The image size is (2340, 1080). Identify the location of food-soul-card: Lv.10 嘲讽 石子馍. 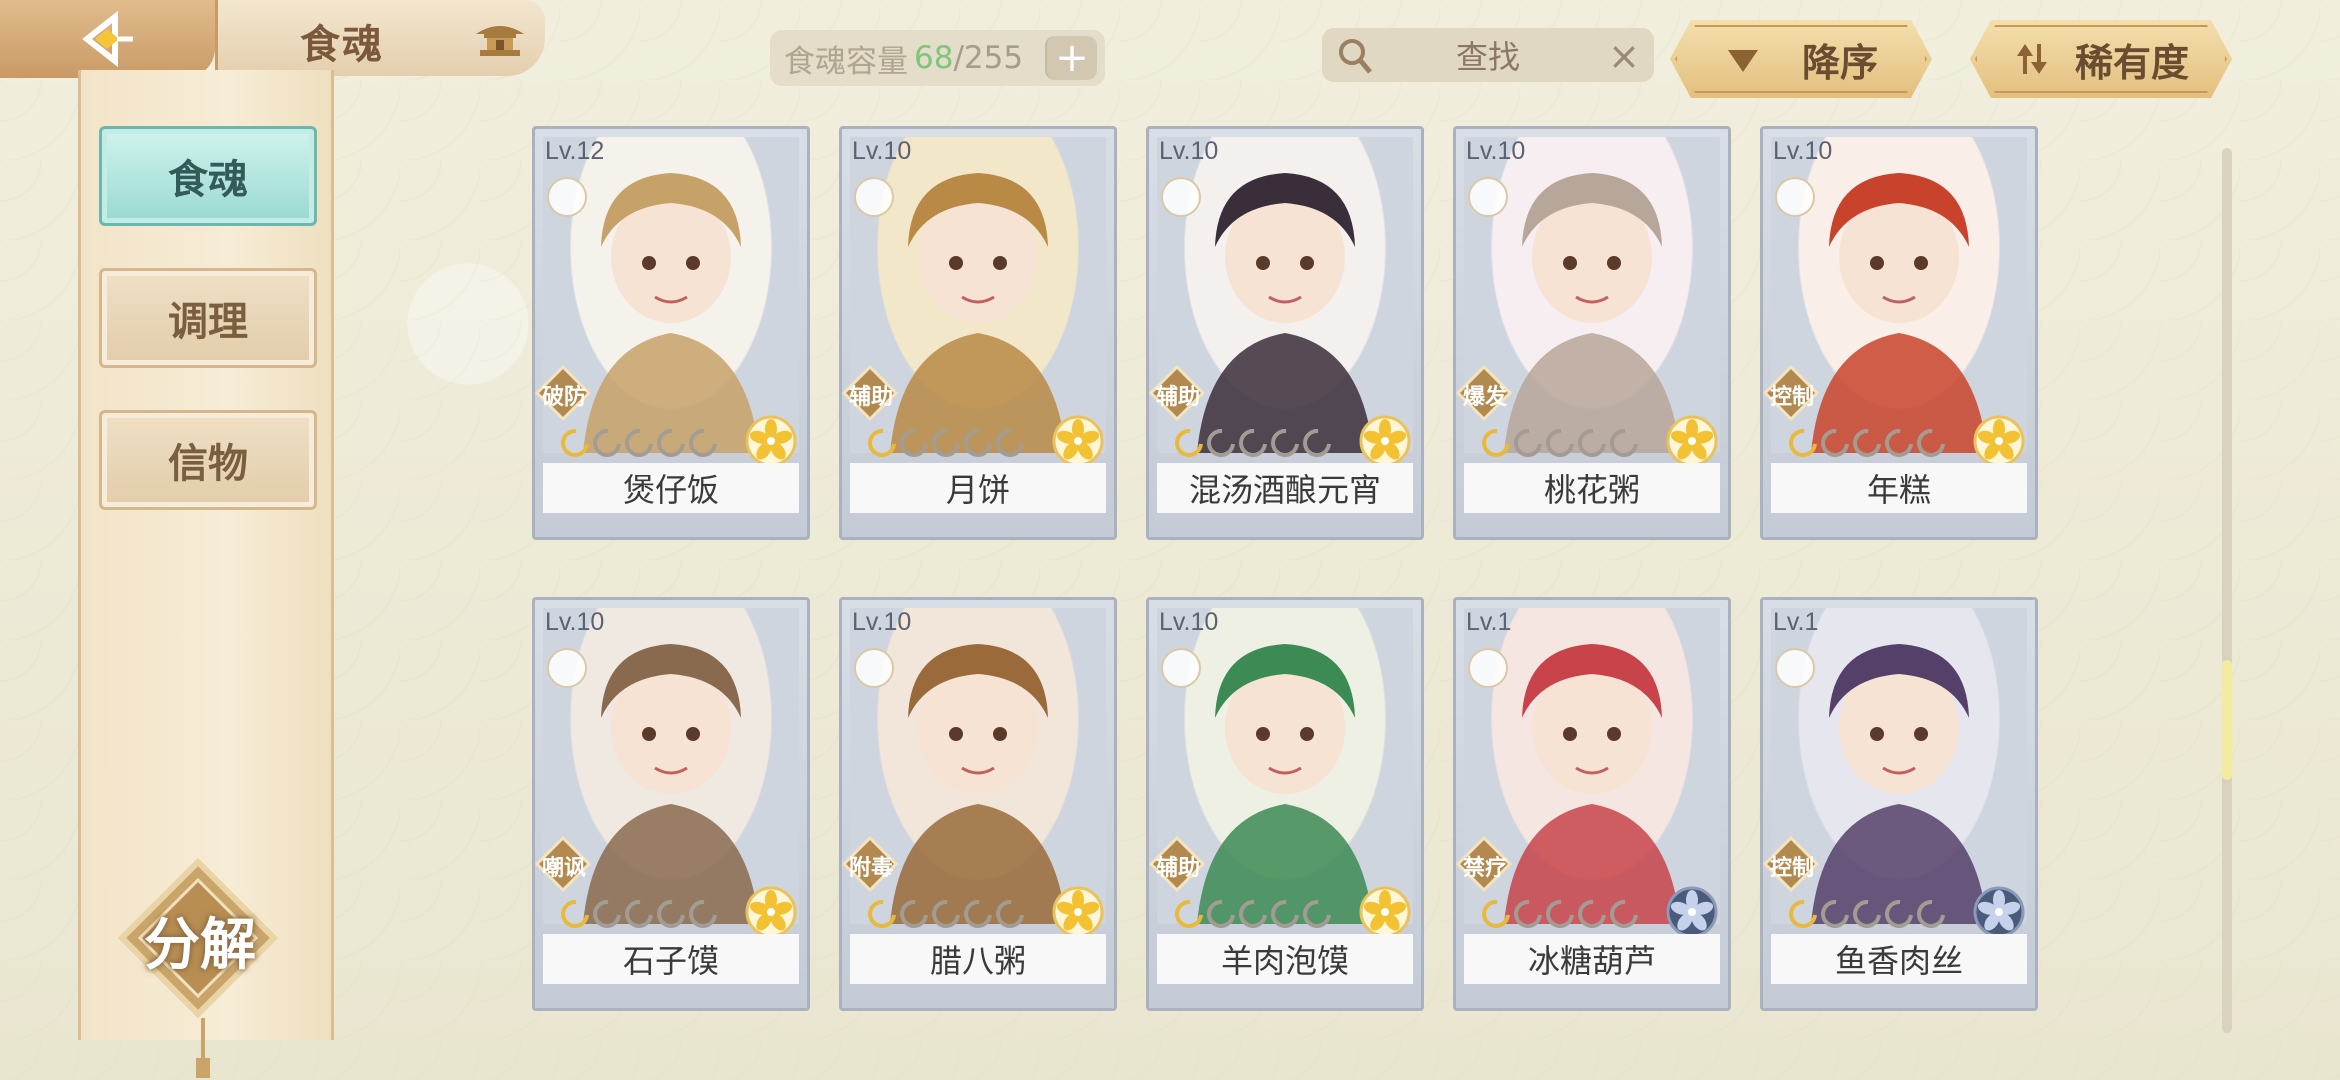
(671, 804).